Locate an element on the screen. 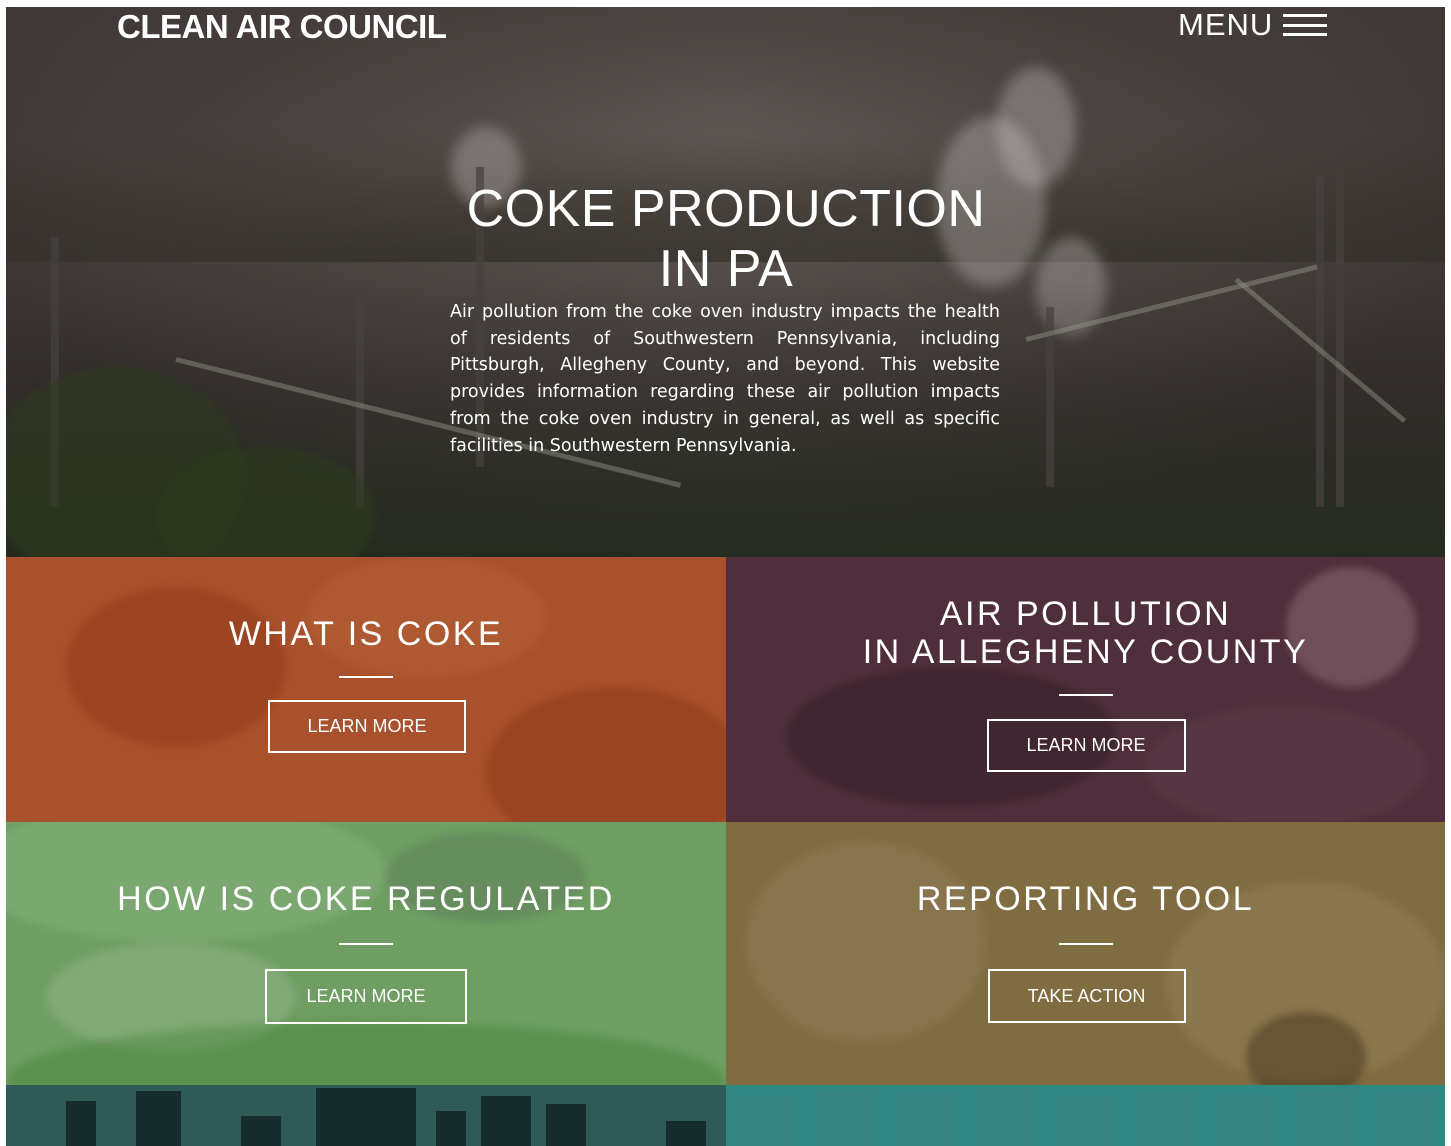 The height and width of the screenshot is (1146, 1451). take-action-button: TAKE ACTION is located at coordinates (1086, 996).